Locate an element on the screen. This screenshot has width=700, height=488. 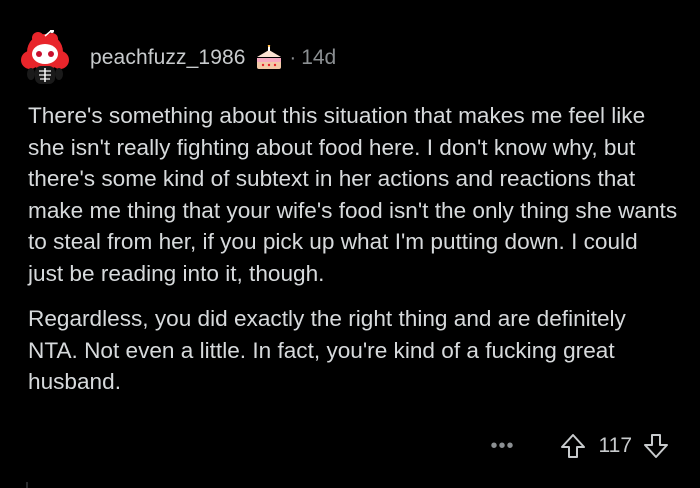
upvote-arrow-icon is located at coordinates (573, 446).